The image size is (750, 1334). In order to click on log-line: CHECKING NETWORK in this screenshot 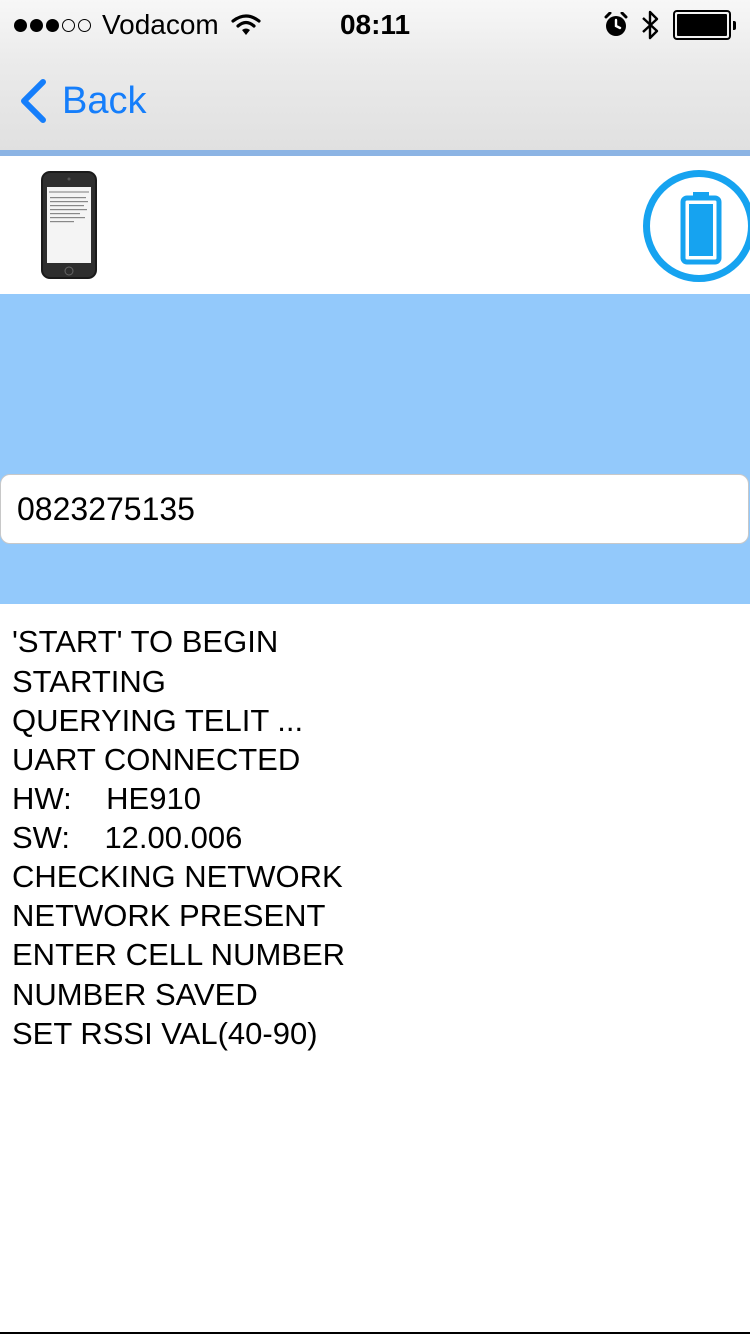, I will do `click(177, 876)`.